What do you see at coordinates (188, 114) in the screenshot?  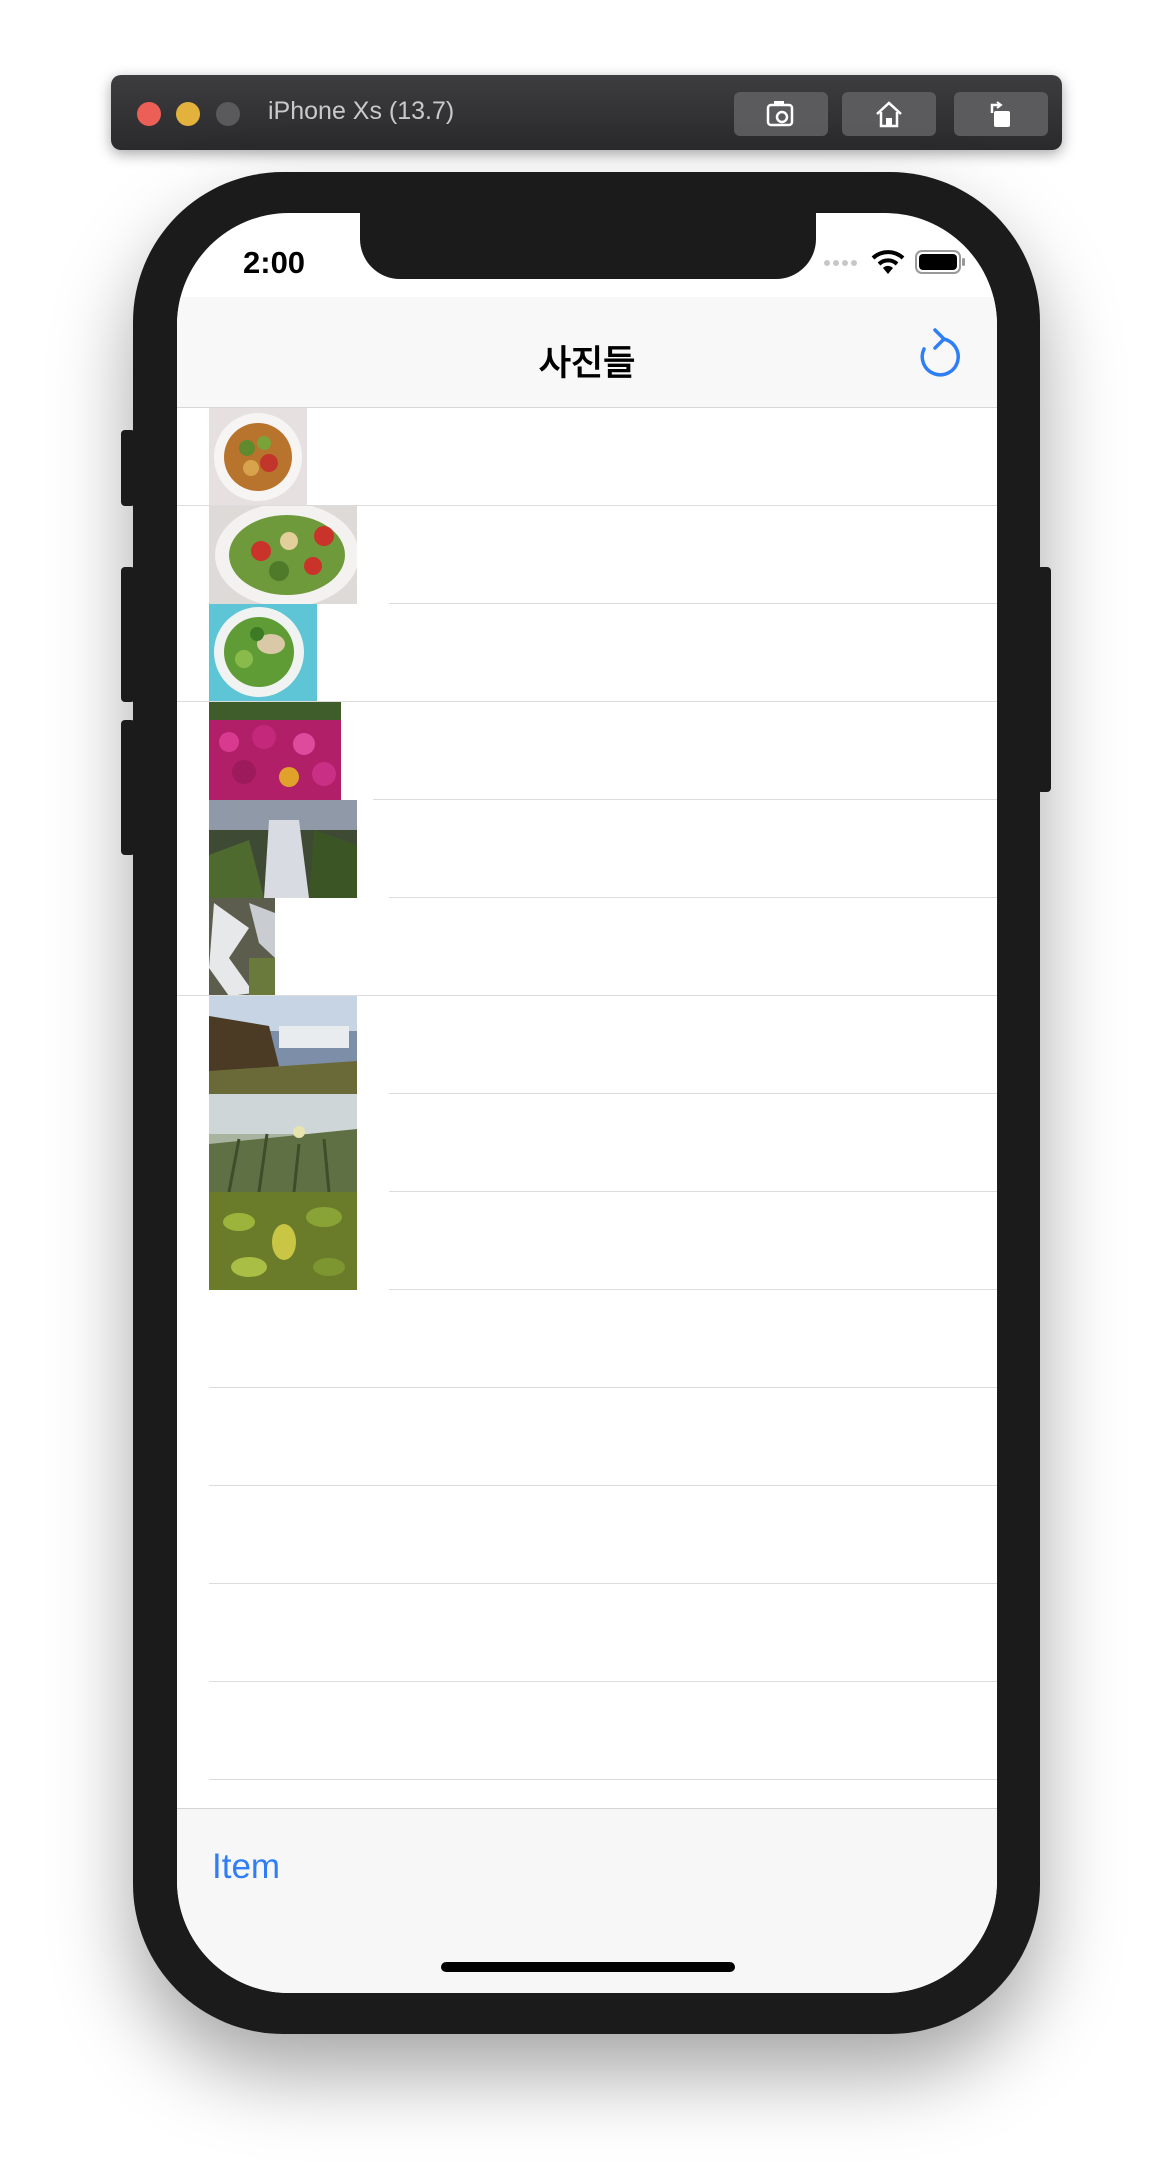 I see `minimize-window-button` at bounding box center [188, 114].